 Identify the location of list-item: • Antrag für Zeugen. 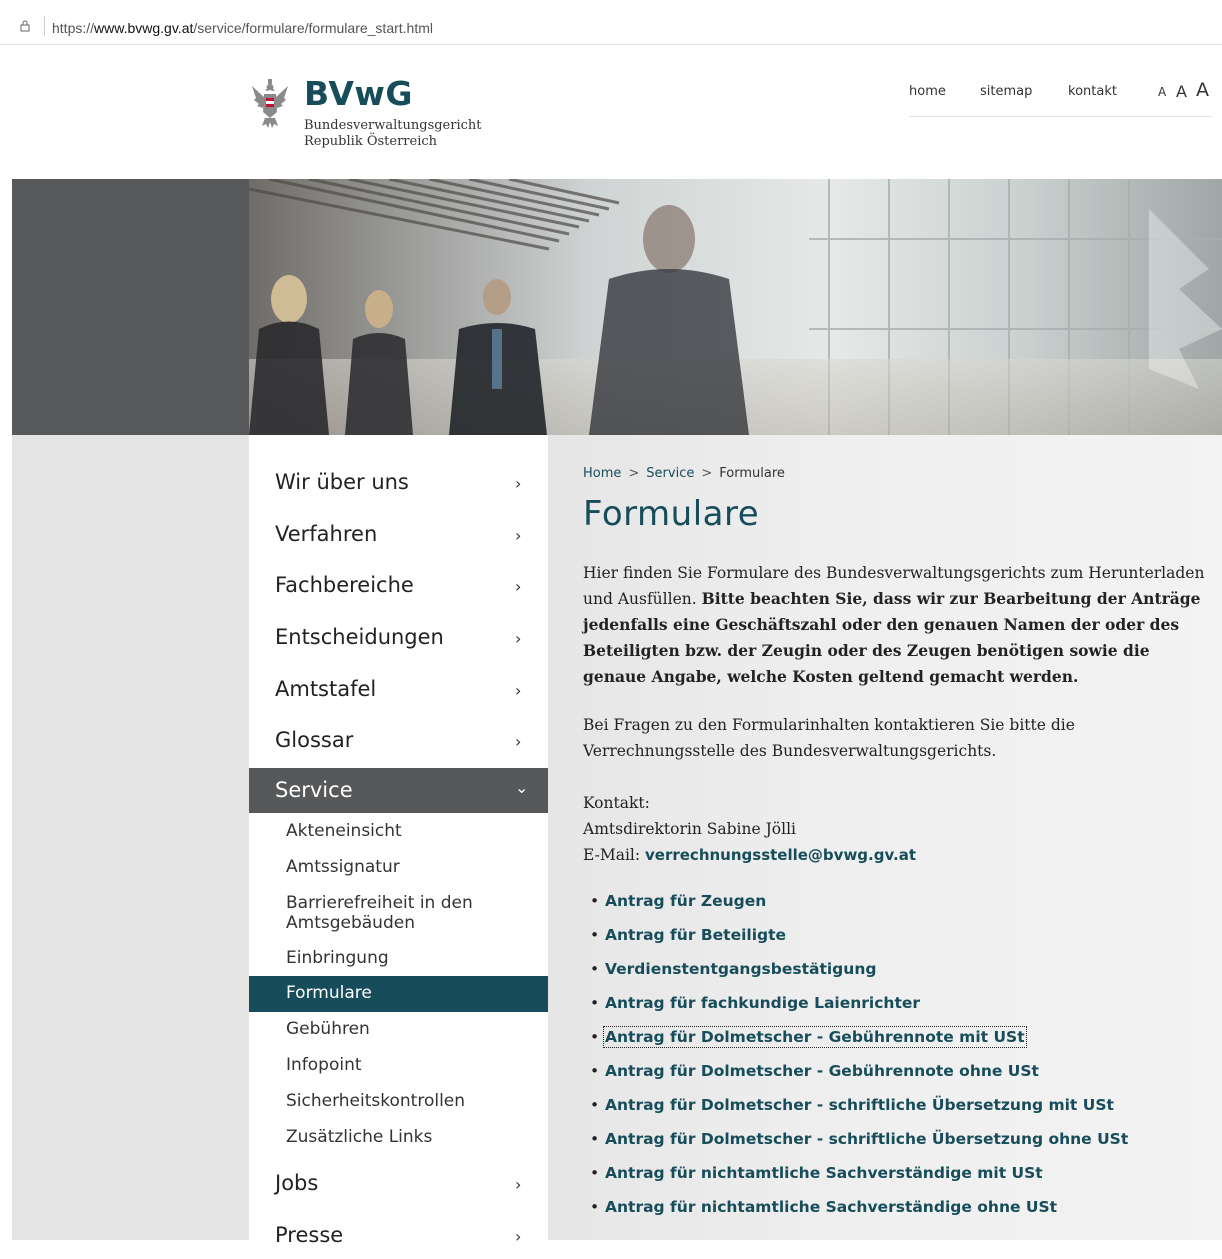
(893, 907).